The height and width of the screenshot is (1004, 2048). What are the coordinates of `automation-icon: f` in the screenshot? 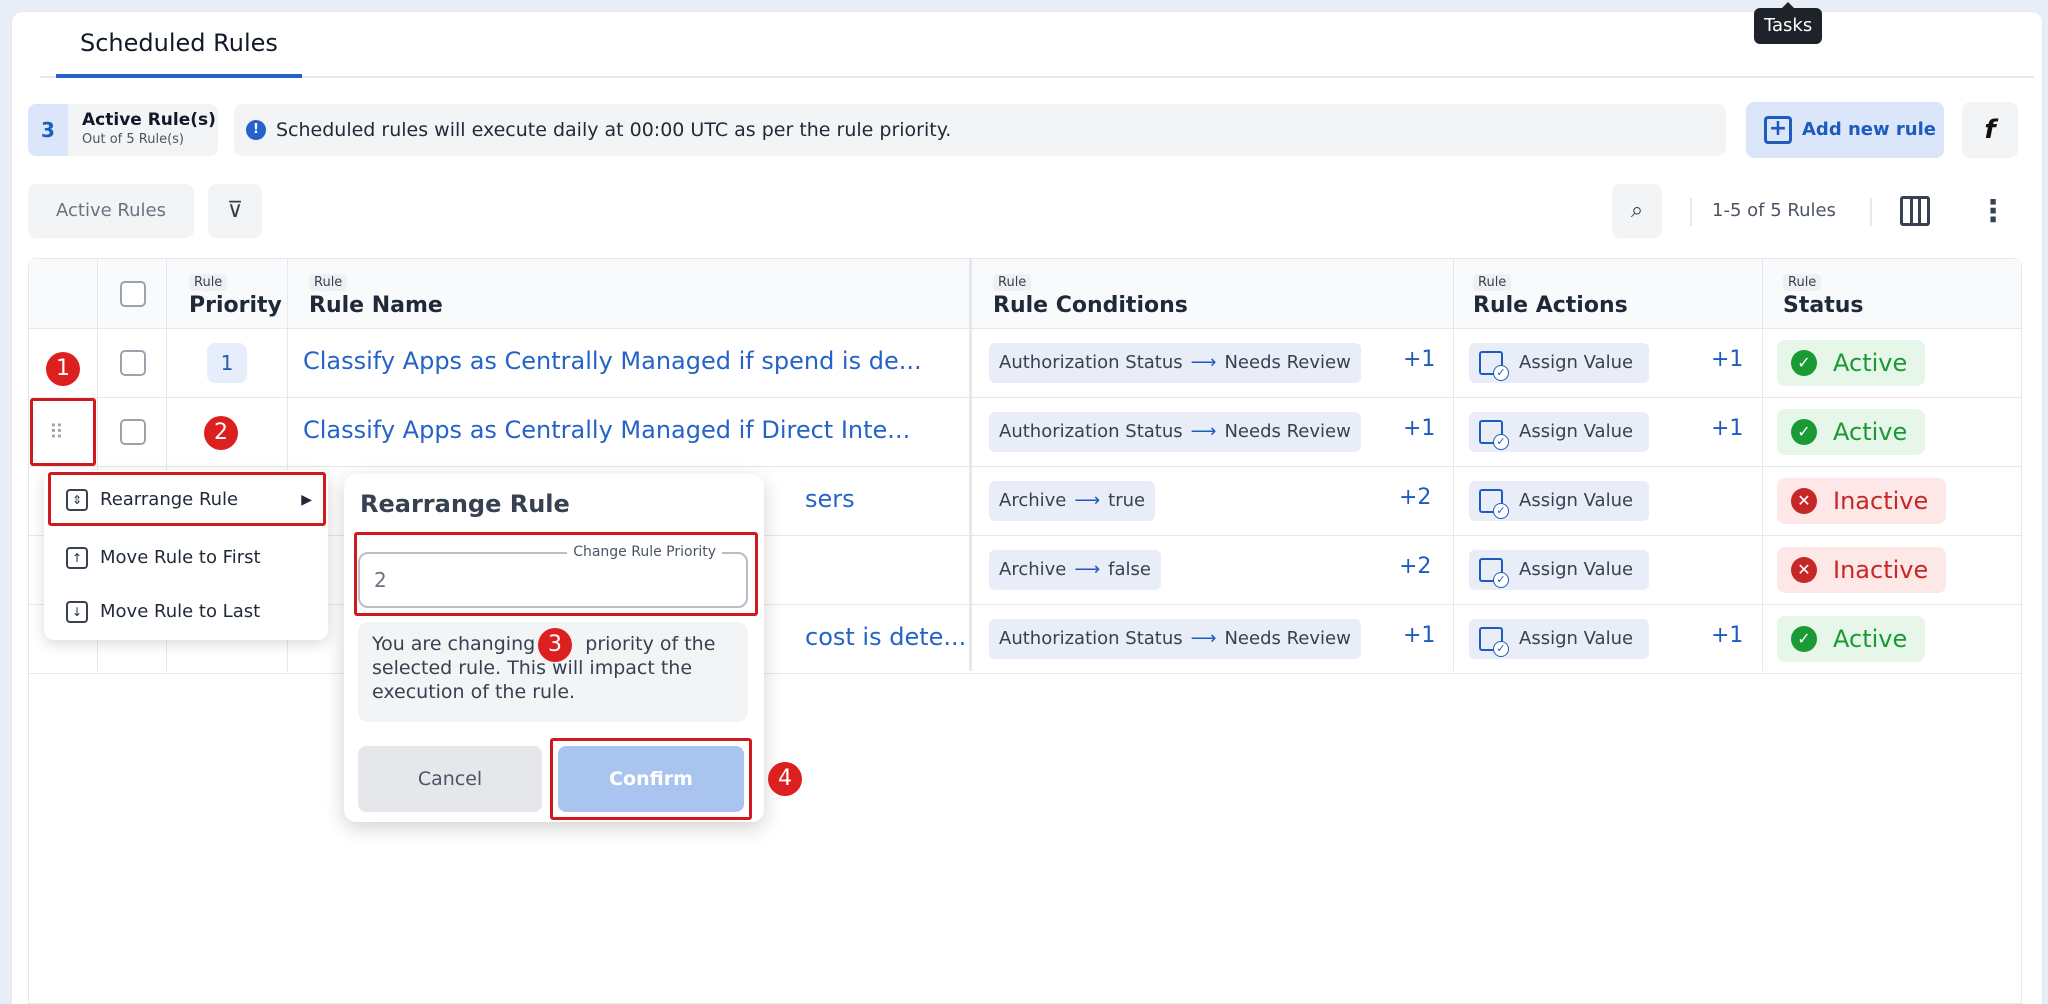 It's located at (1990, 130).